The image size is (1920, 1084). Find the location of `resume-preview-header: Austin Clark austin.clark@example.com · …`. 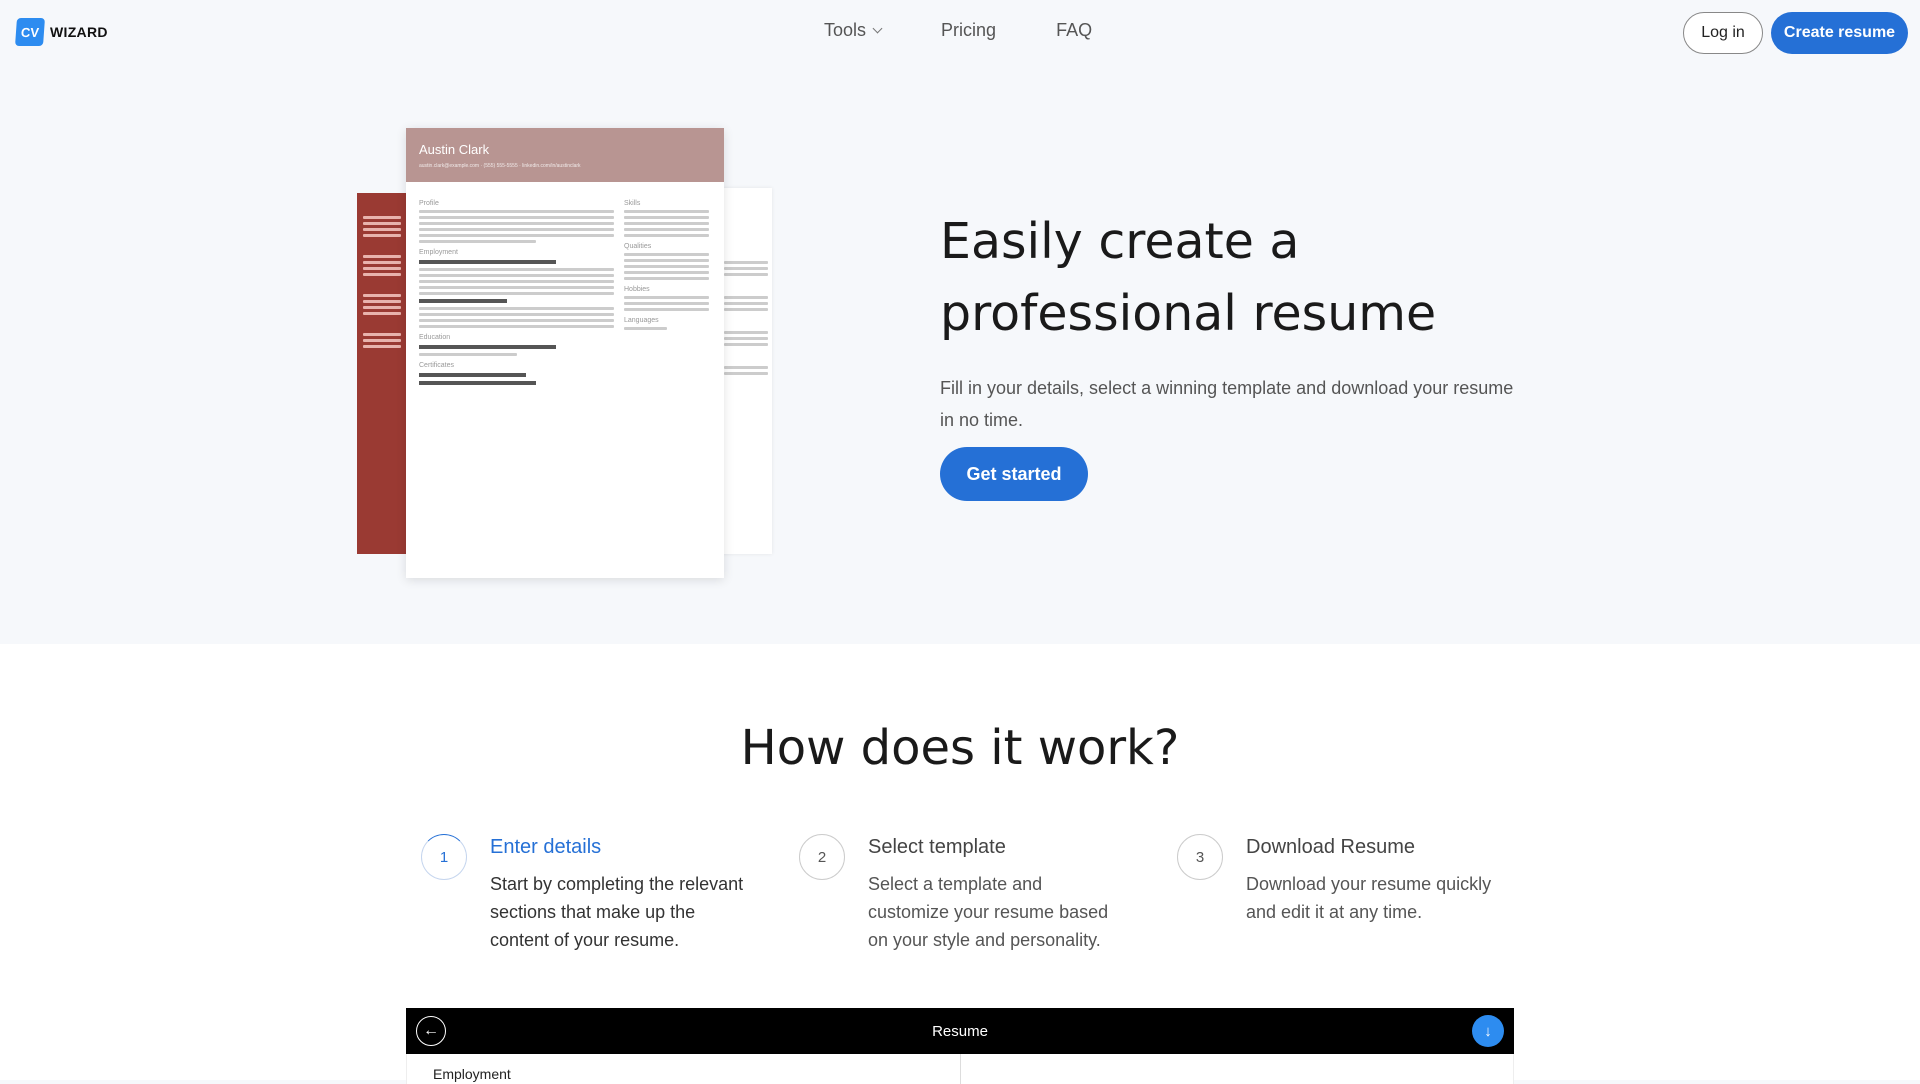

resume-preview-header: Austin Clark austin.clark@example.com · … is located at coordinates (565, 155).